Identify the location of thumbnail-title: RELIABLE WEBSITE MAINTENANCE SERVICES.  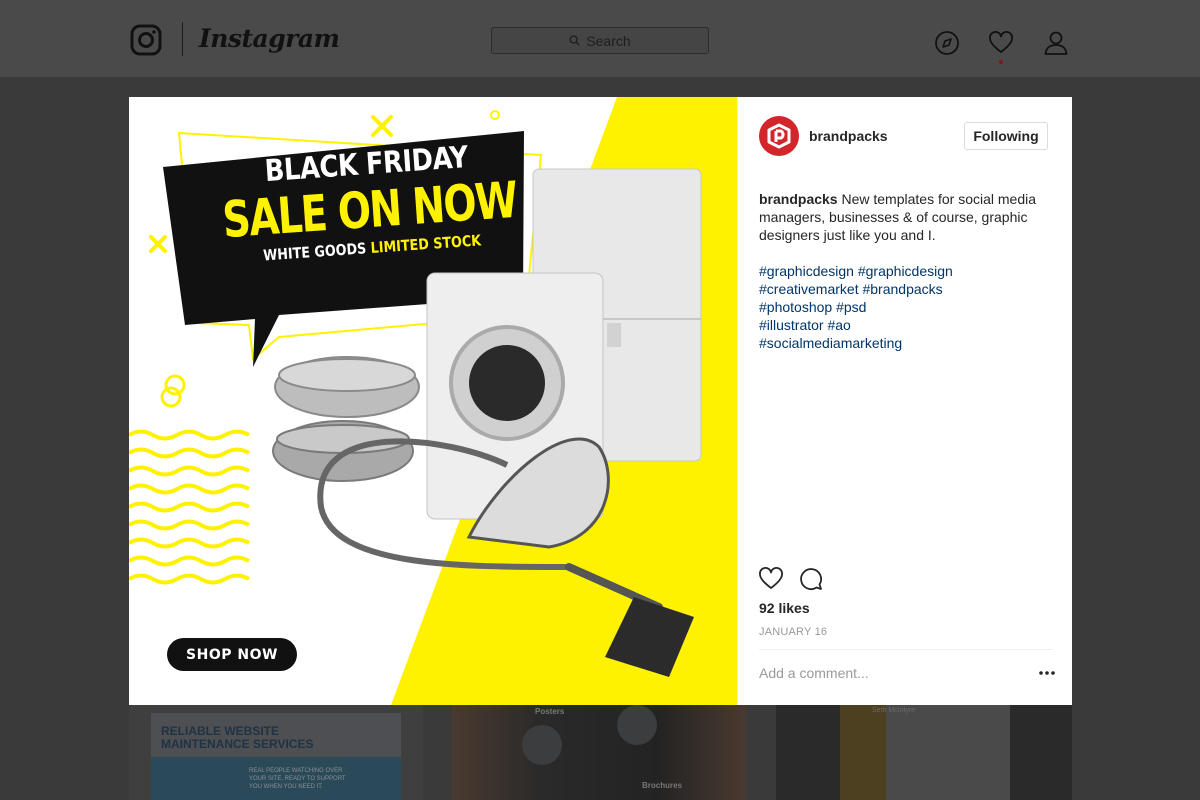
(237, 737).